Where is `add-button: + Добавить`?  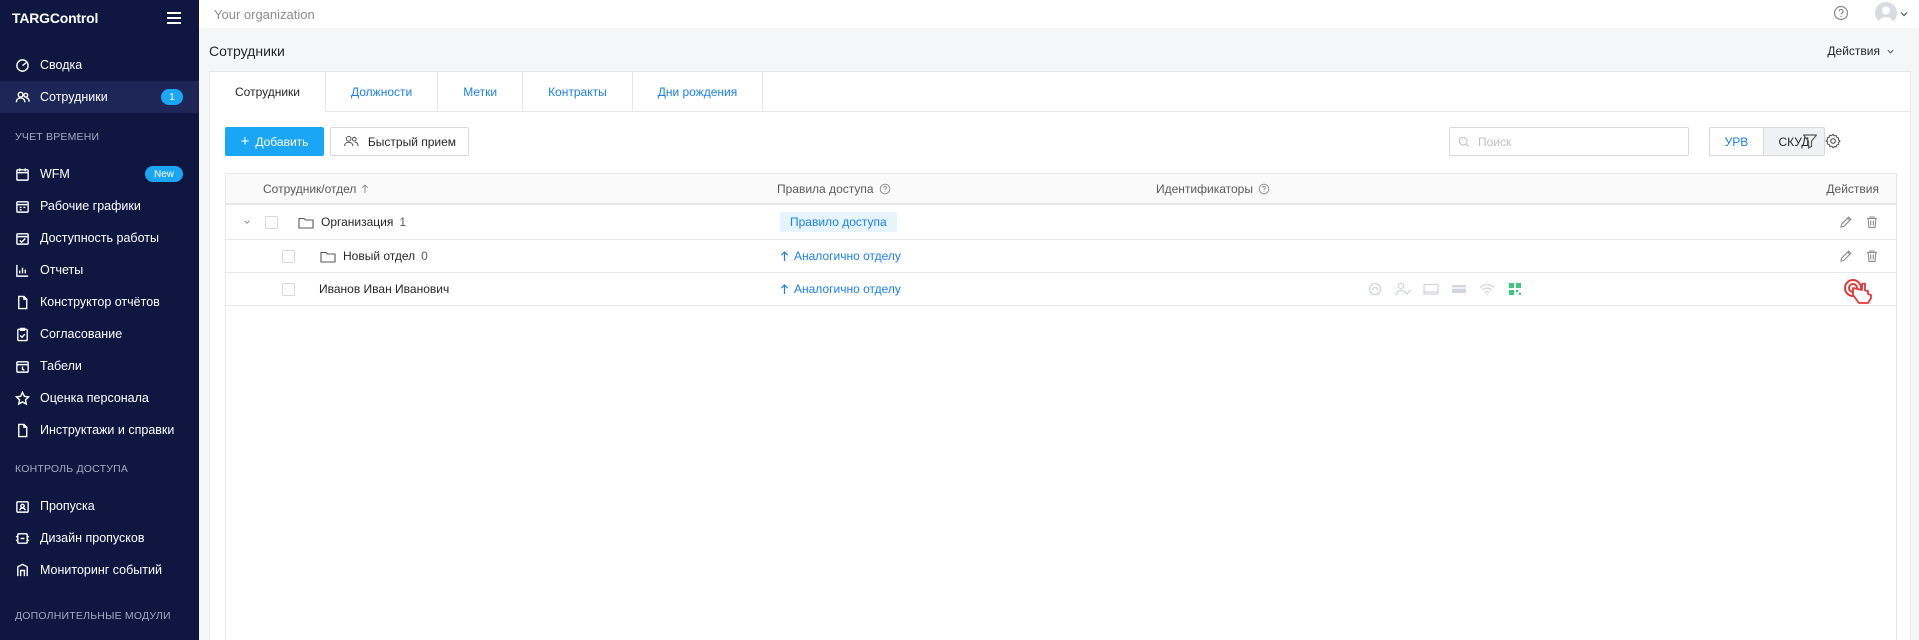 add-button: + Добавить is located at coordinates (274, 141).